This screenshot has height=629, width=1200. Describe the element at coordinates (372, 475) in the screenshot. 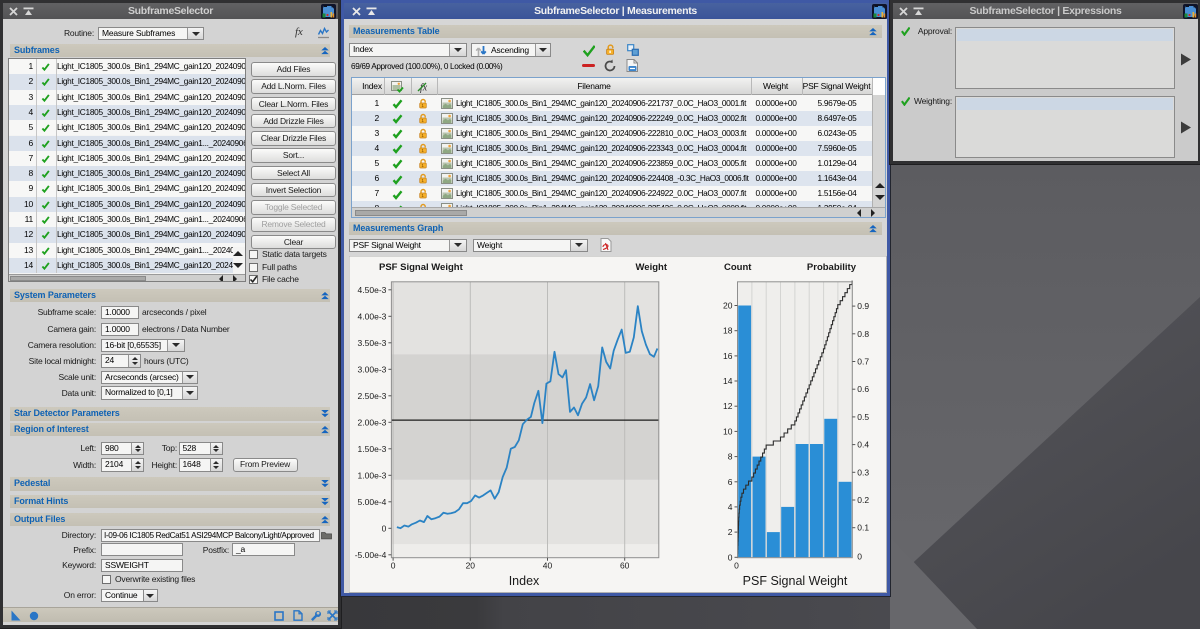

I see `svg-text: 1.00e-3` at that location.